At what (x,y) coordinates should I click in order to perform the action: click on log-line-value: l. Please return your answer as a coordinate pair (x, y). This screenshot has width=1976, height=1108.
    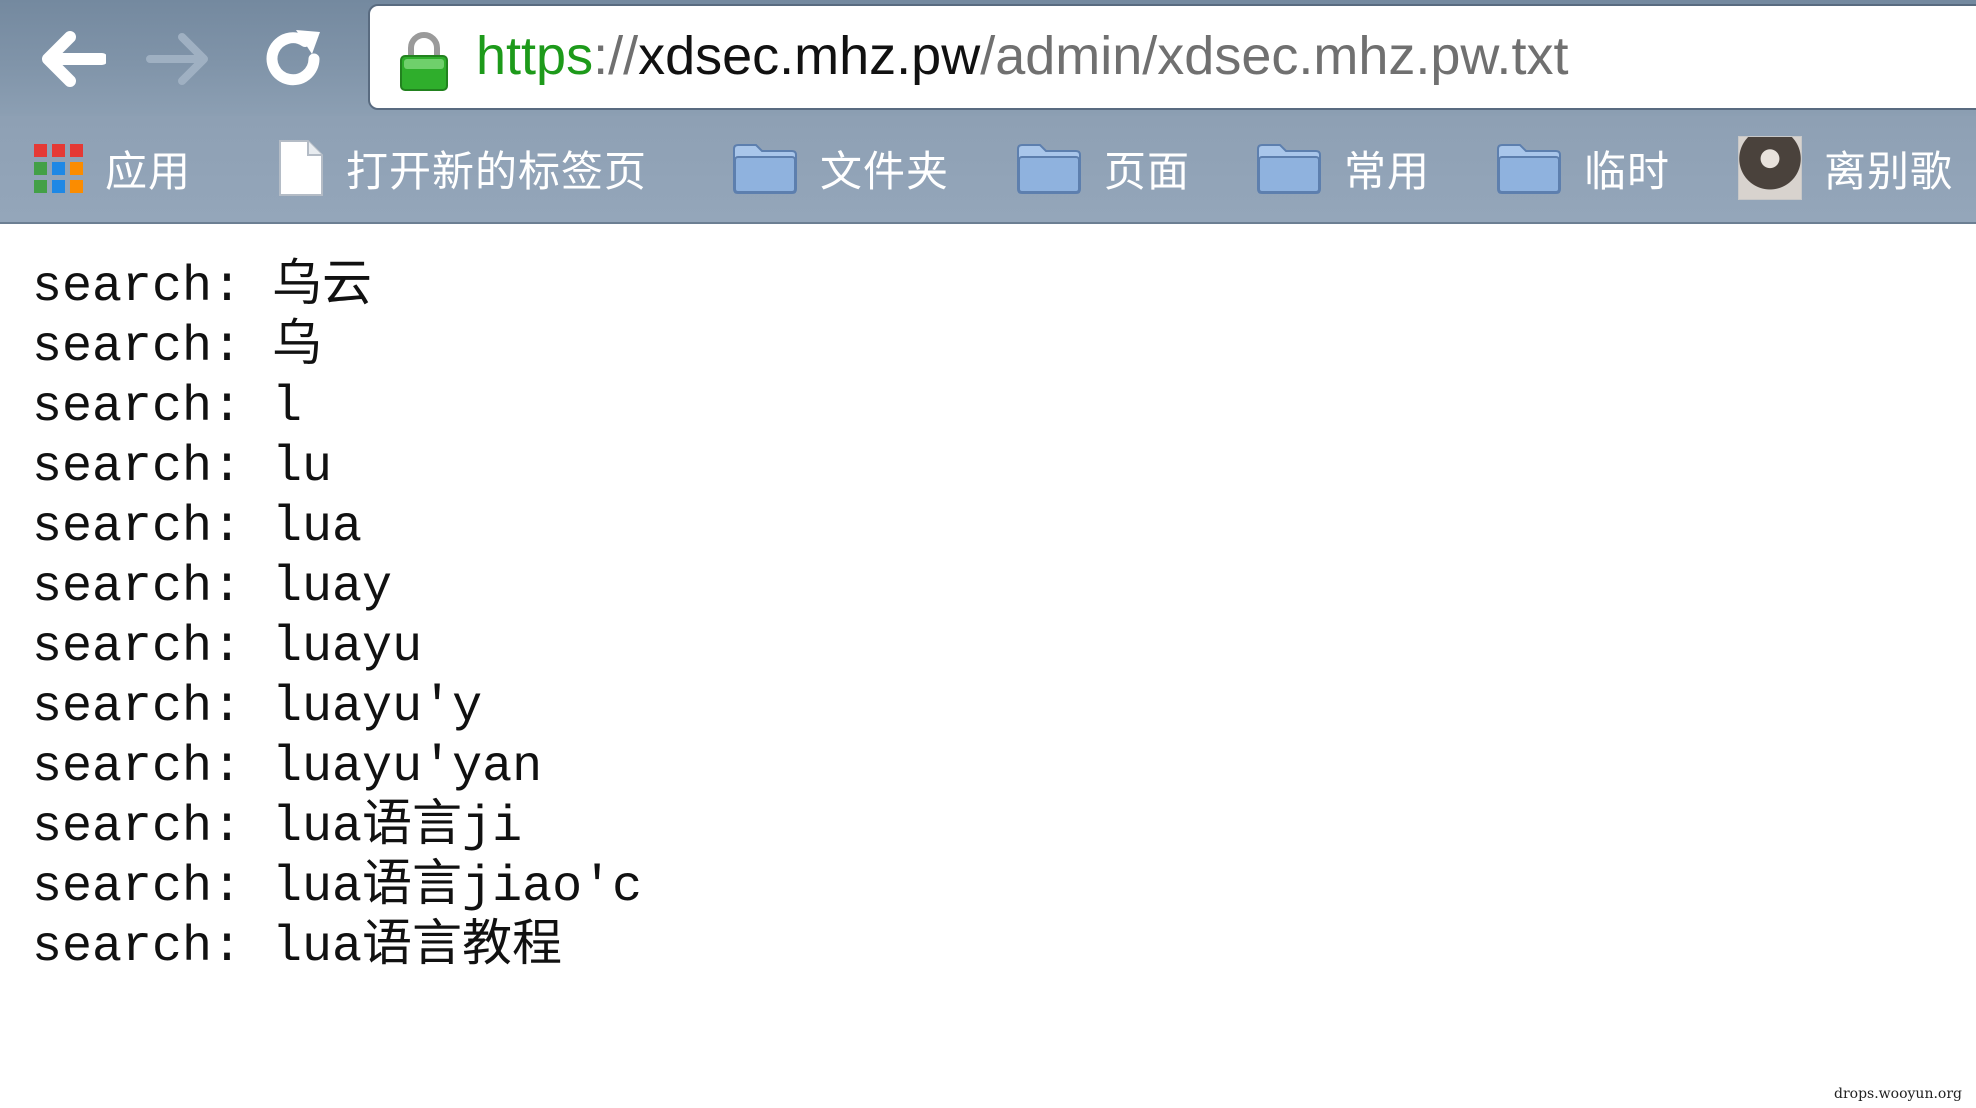
    Looking at the image, I should click on (287, 407).